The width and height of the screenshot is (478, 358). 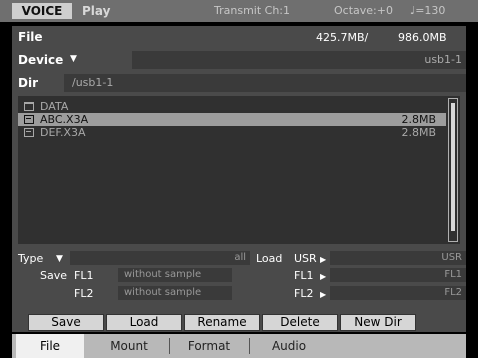 I want to click on load-fl2-label: FL2, so click(x=304, y=293).